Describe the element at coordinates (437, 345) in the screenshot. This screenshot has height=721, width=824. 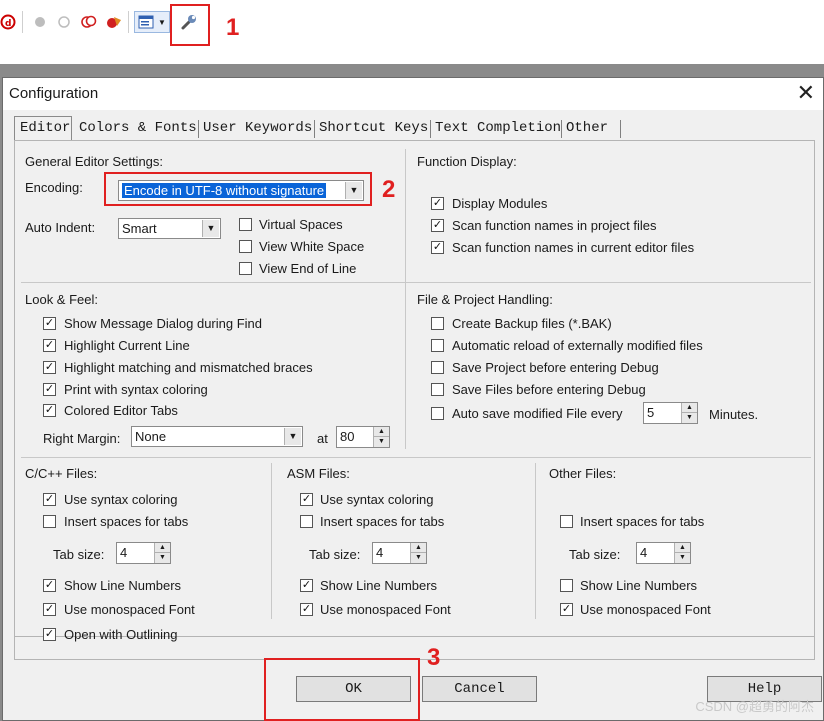
I see `auto-reload-checkbox` at that location.